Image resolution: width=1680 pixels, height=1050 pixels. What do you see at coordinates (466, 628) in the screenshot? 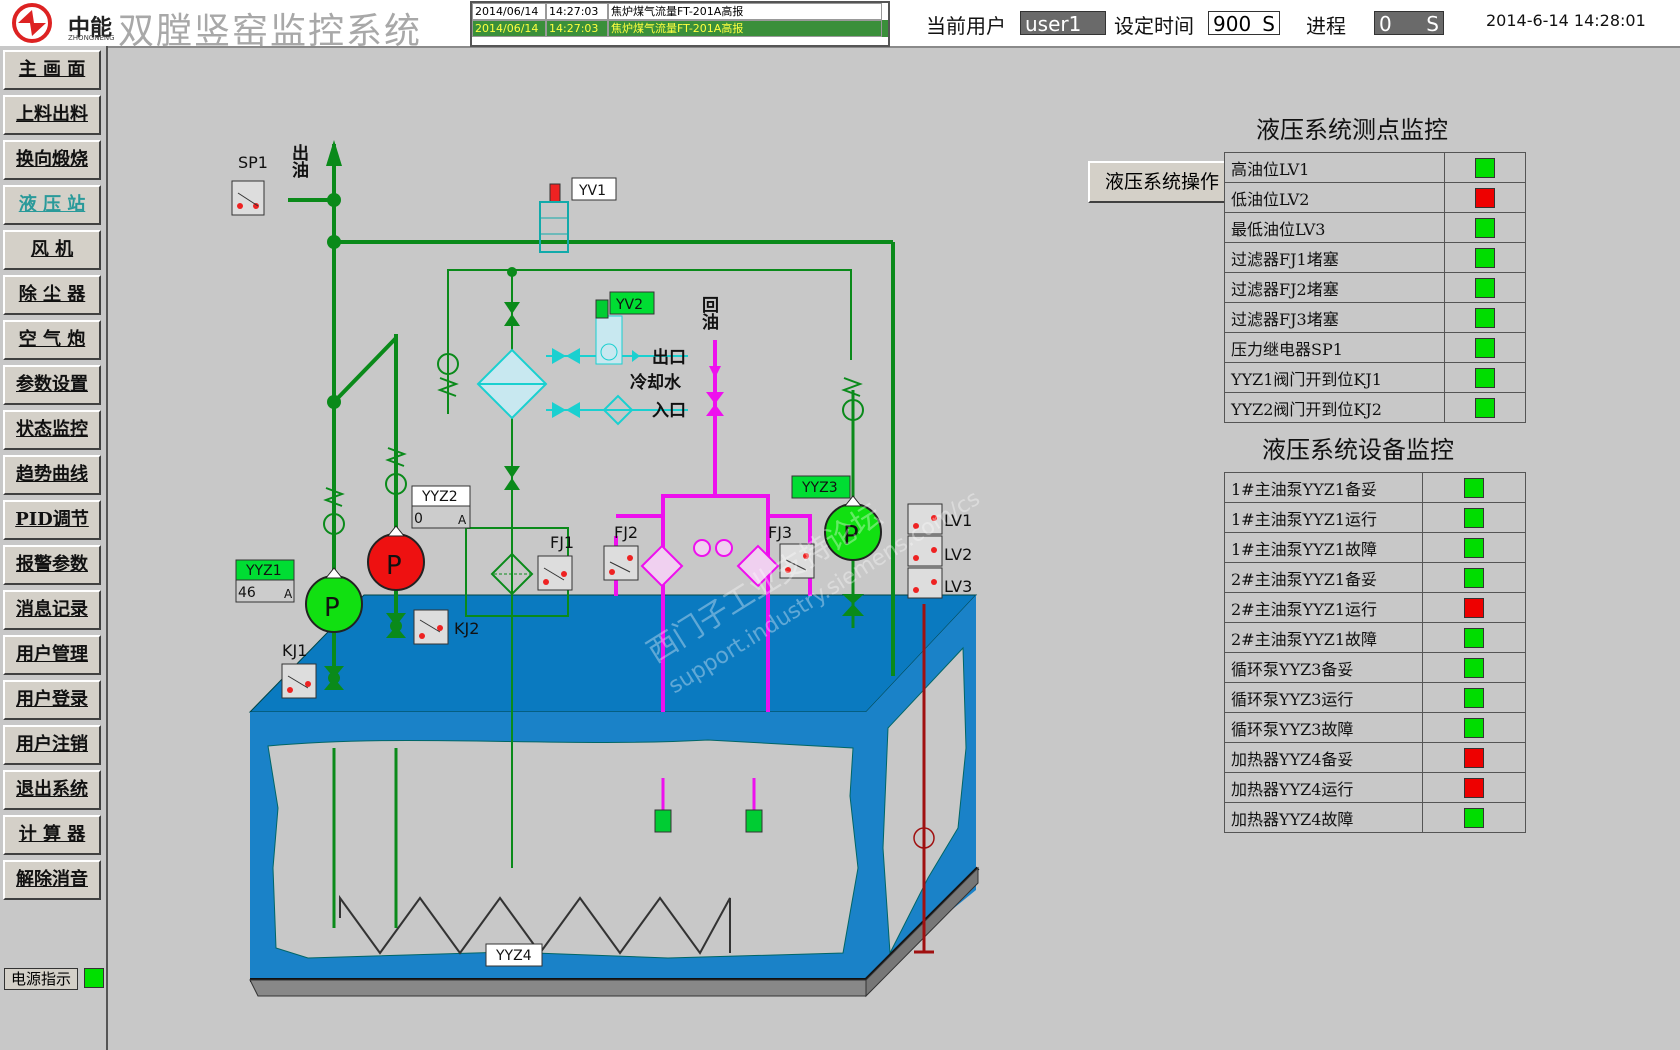
I see `kj2-label: KJ2` at bounding box center [466, 628].